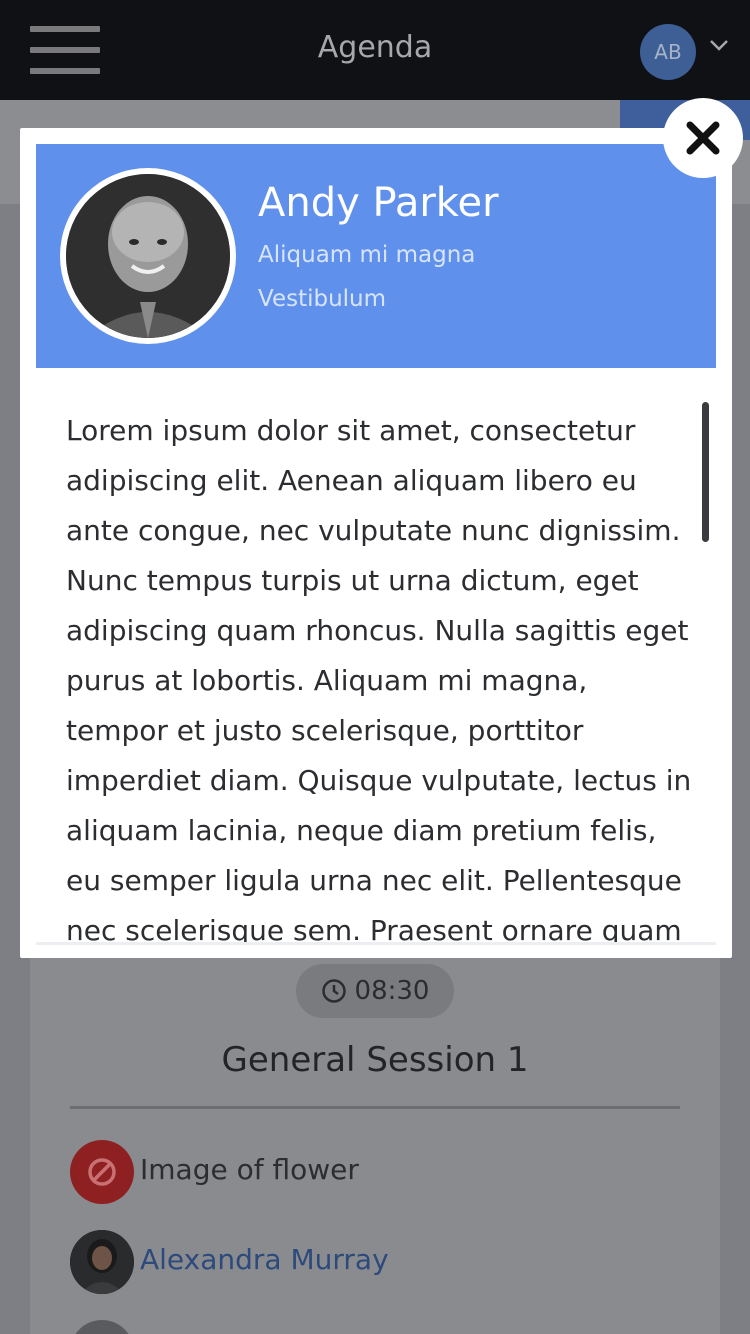 This screenshot has height=1334, width=750. Describe the element at coordinates (375, 1060) in the screenshot. I see `session-title: General Session 1` at that location.